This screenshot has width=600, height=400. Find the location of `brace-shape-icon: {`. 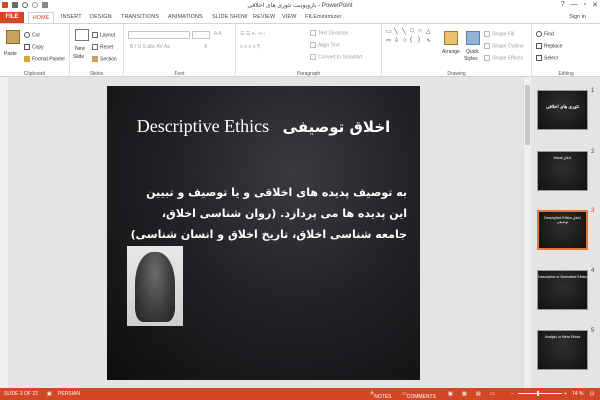

brace-shape-icon: { is located at coordinates (411, 40).